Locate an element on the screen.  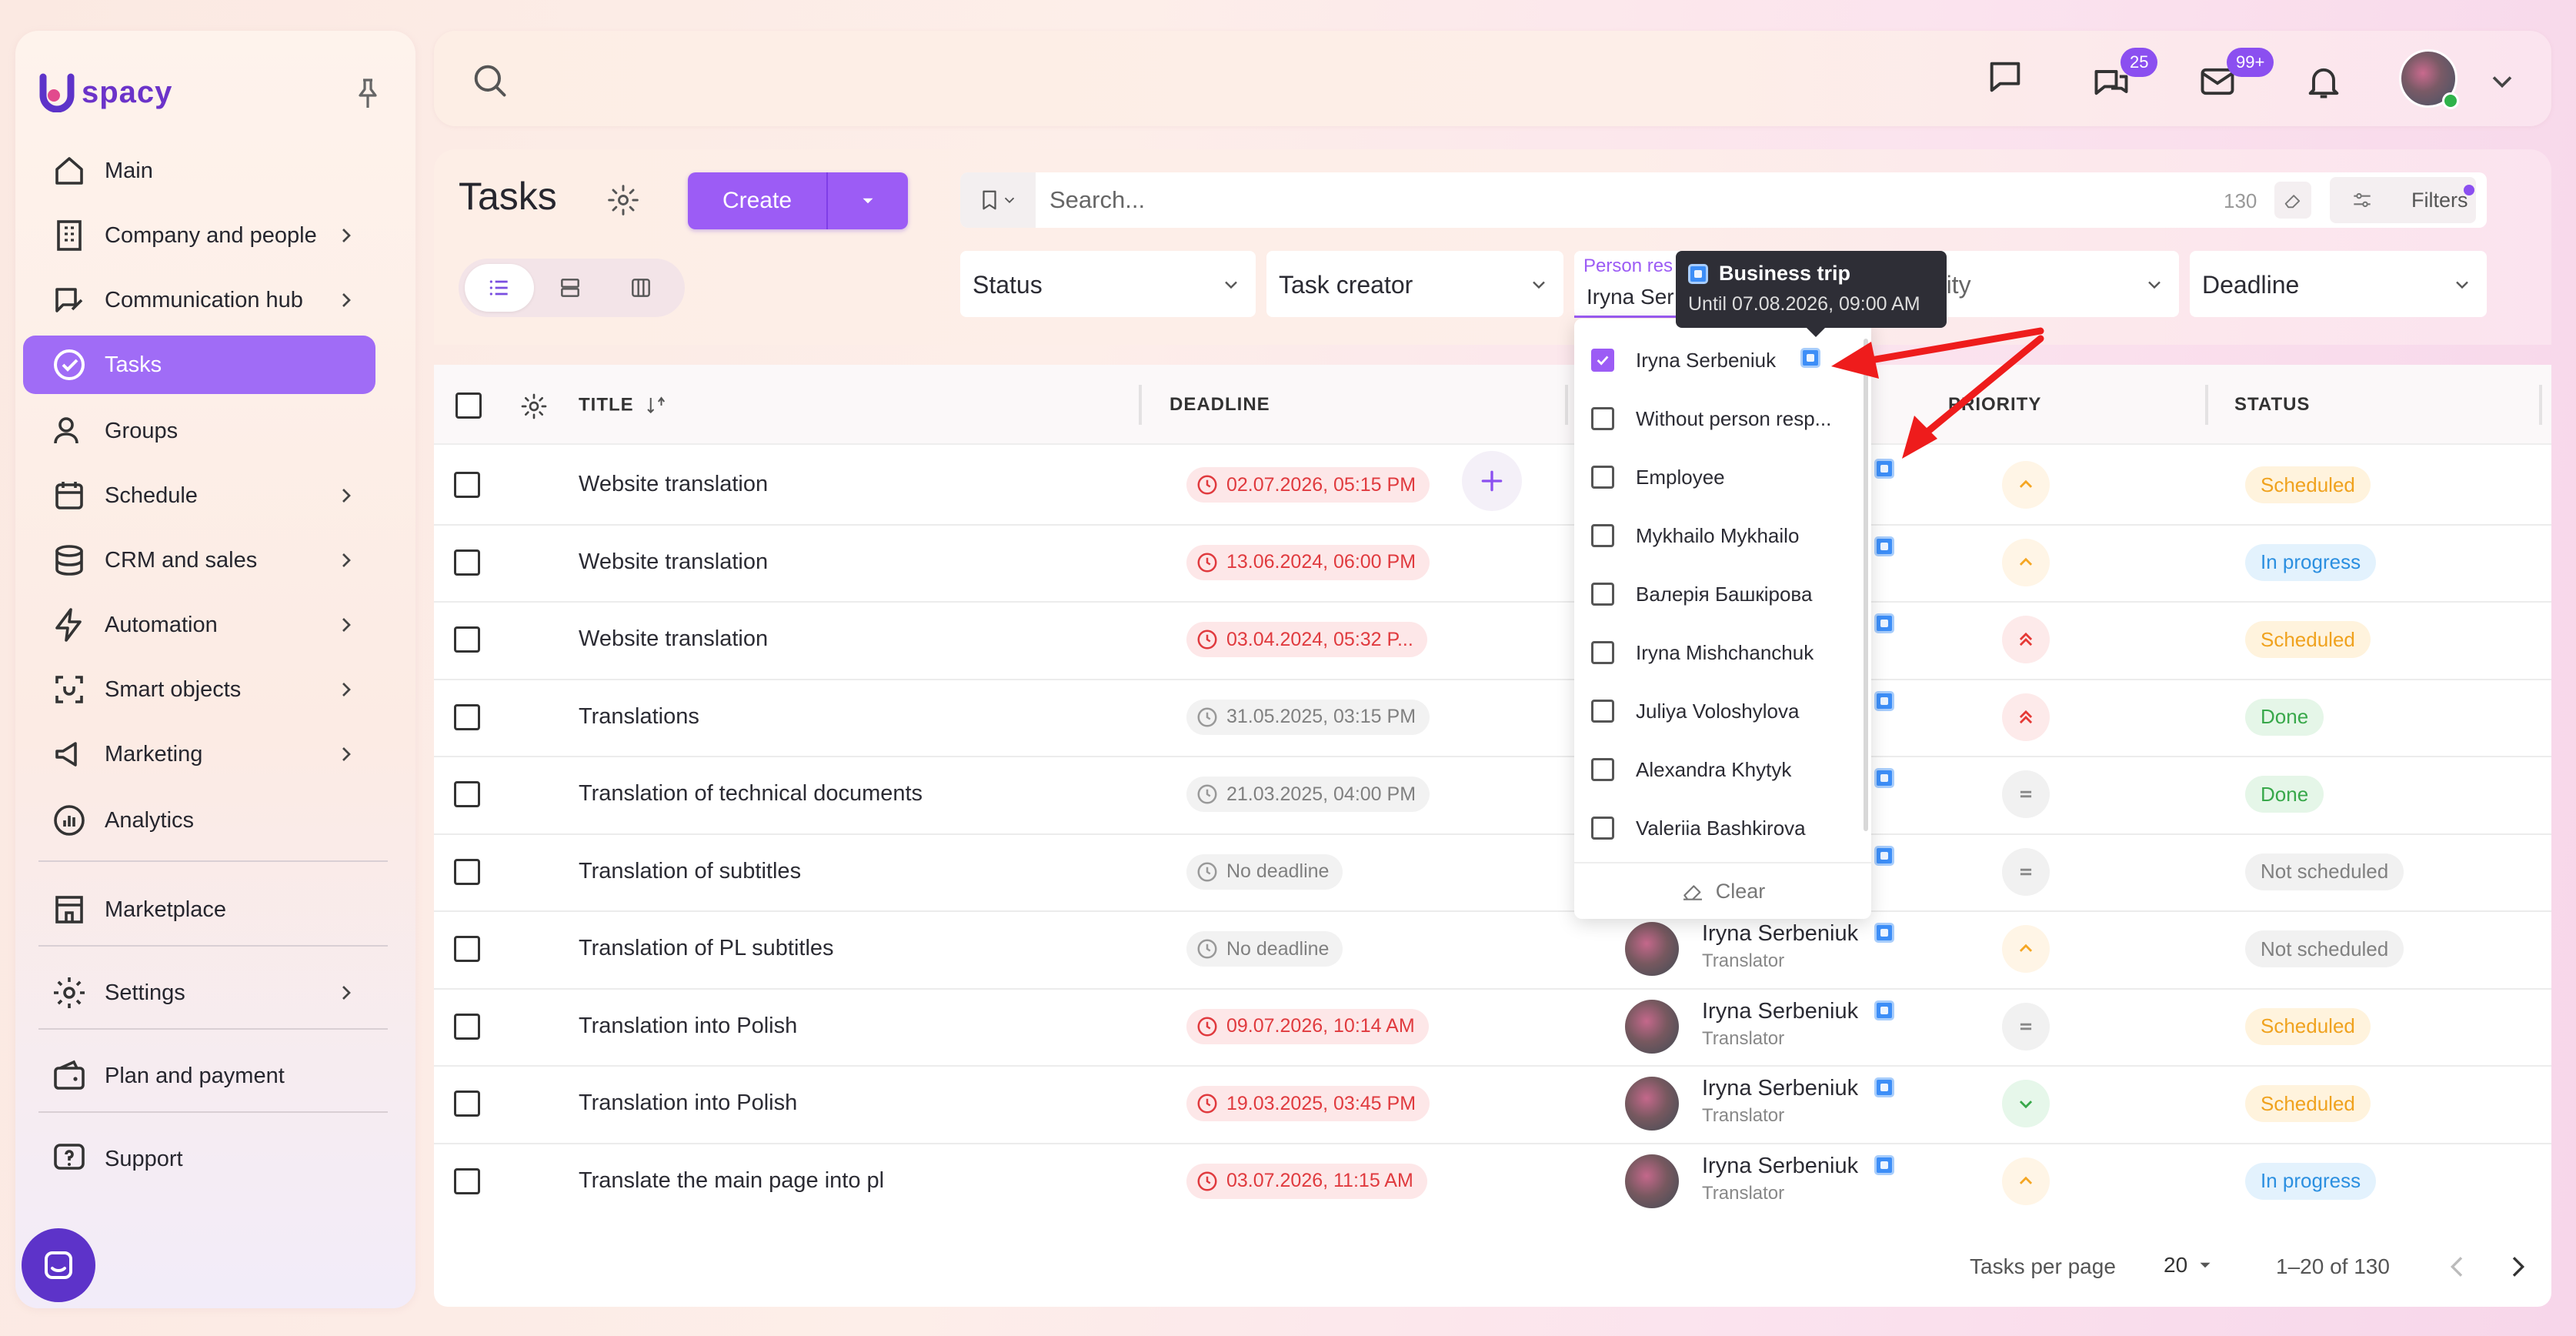
sidebar-item-automation: Automation is located at coordinates (199, 625).